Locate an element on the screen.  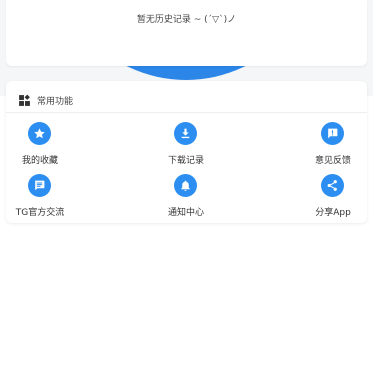
widgets-icon is located at coordinates (24, 99).